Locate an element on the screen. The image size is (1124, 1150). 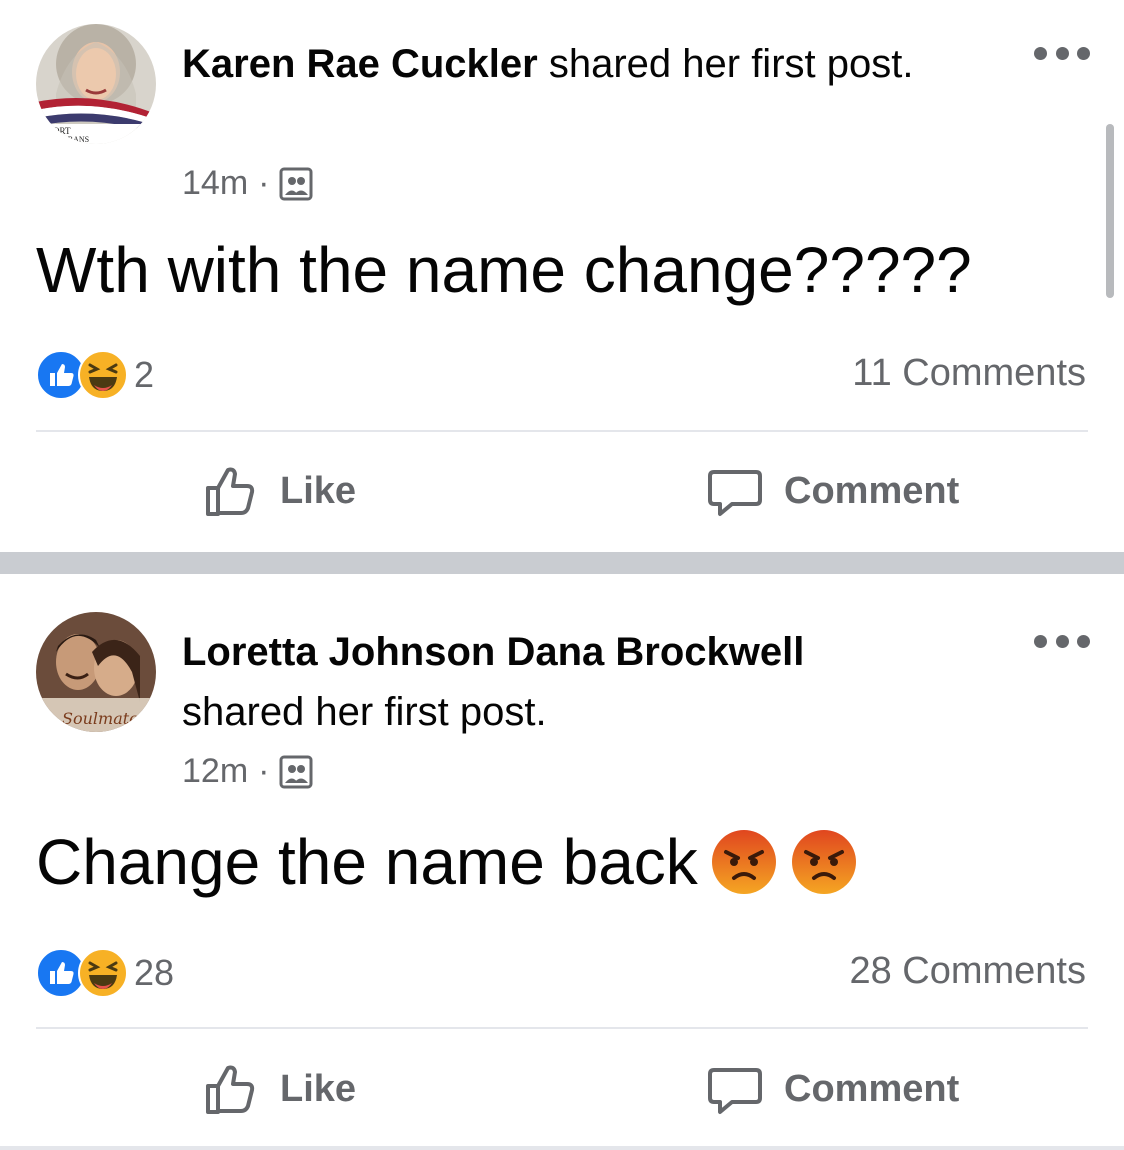
reaction-summary: 2 is located at coordinates (95, 375).